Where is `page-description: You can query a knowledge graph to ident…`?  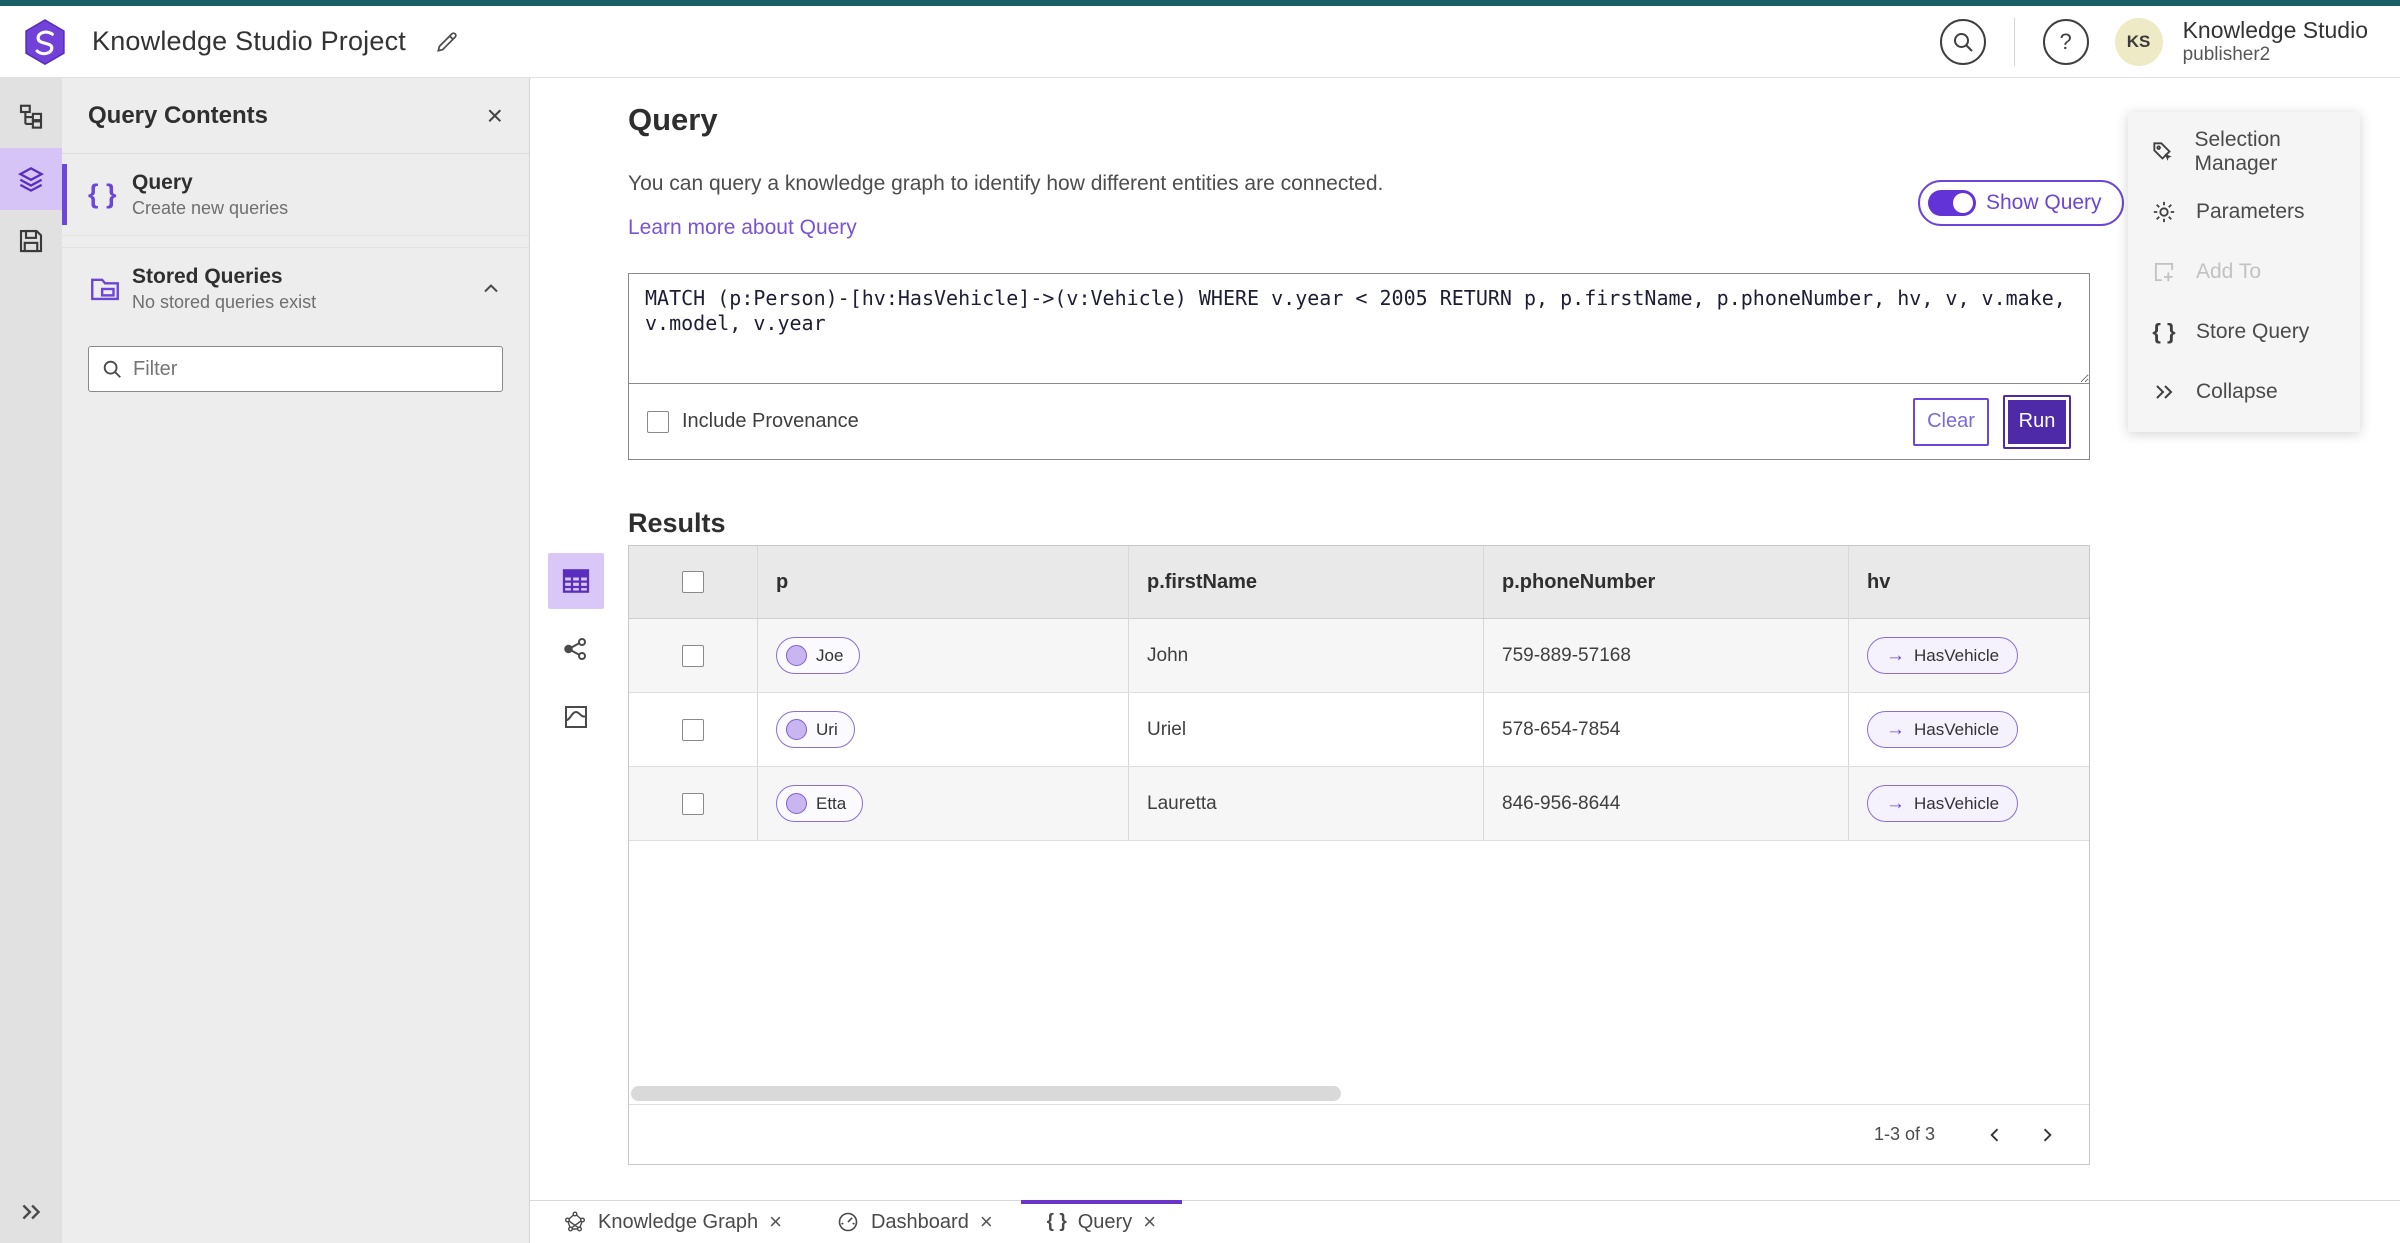
page-description: You can query a knowledge graph to ident… is located at coordinates (1006, 183).